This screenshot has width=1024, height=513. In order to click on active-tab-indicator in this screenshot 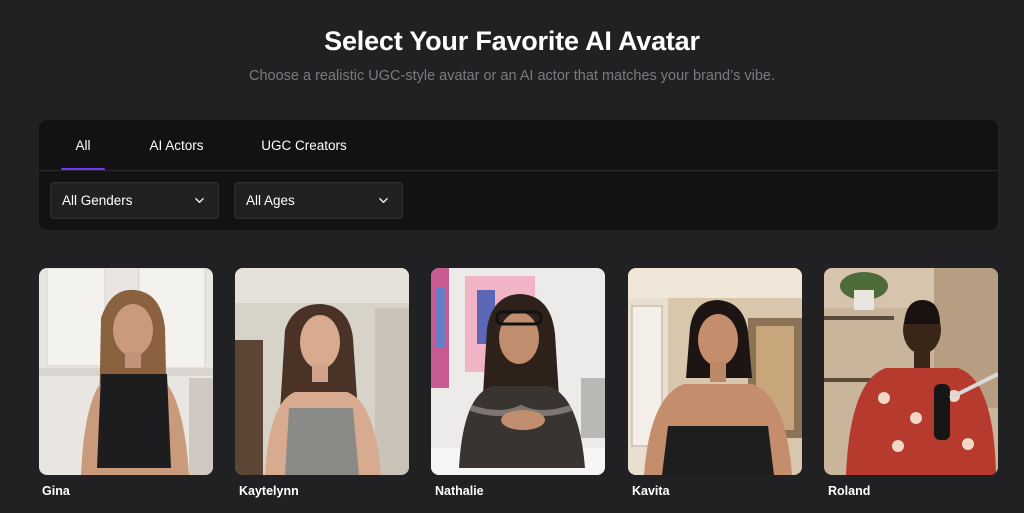, I will do `click(83, 169)`.